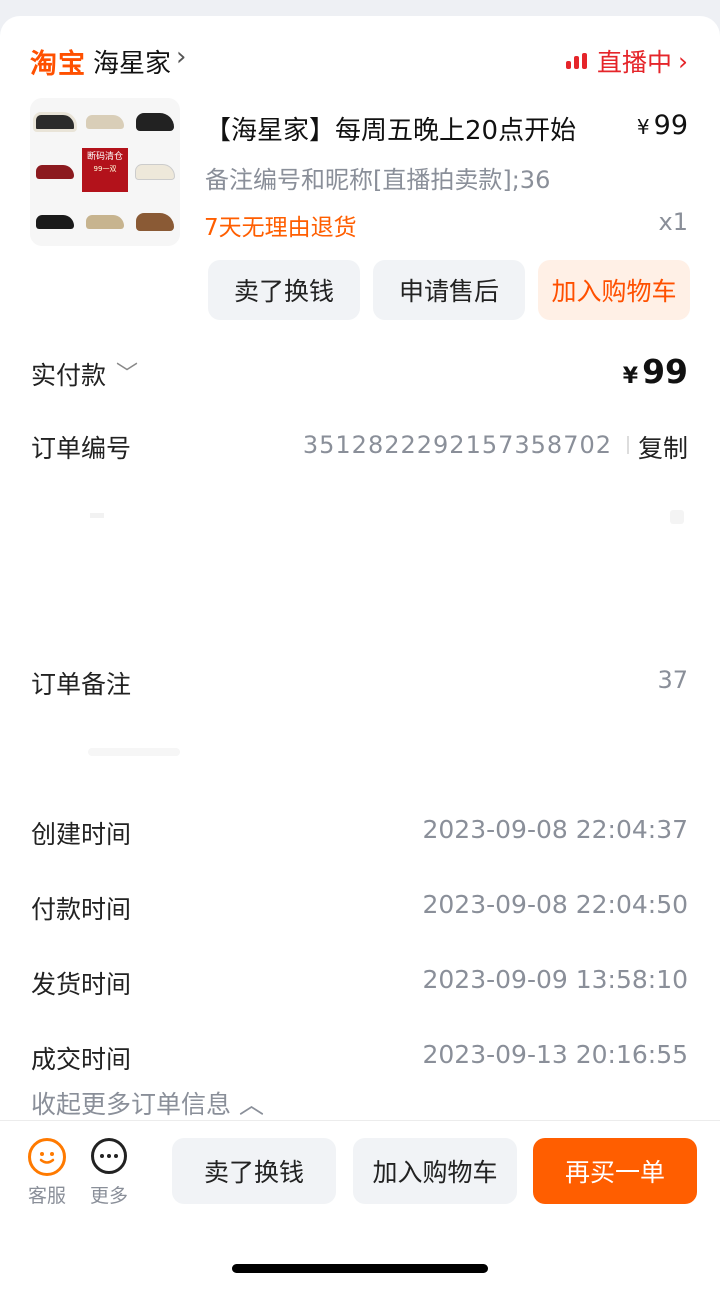  Describe the element at coordinates (81, 984) in the screenshot. I see `shipped-time-label: 发货时间` at that location.